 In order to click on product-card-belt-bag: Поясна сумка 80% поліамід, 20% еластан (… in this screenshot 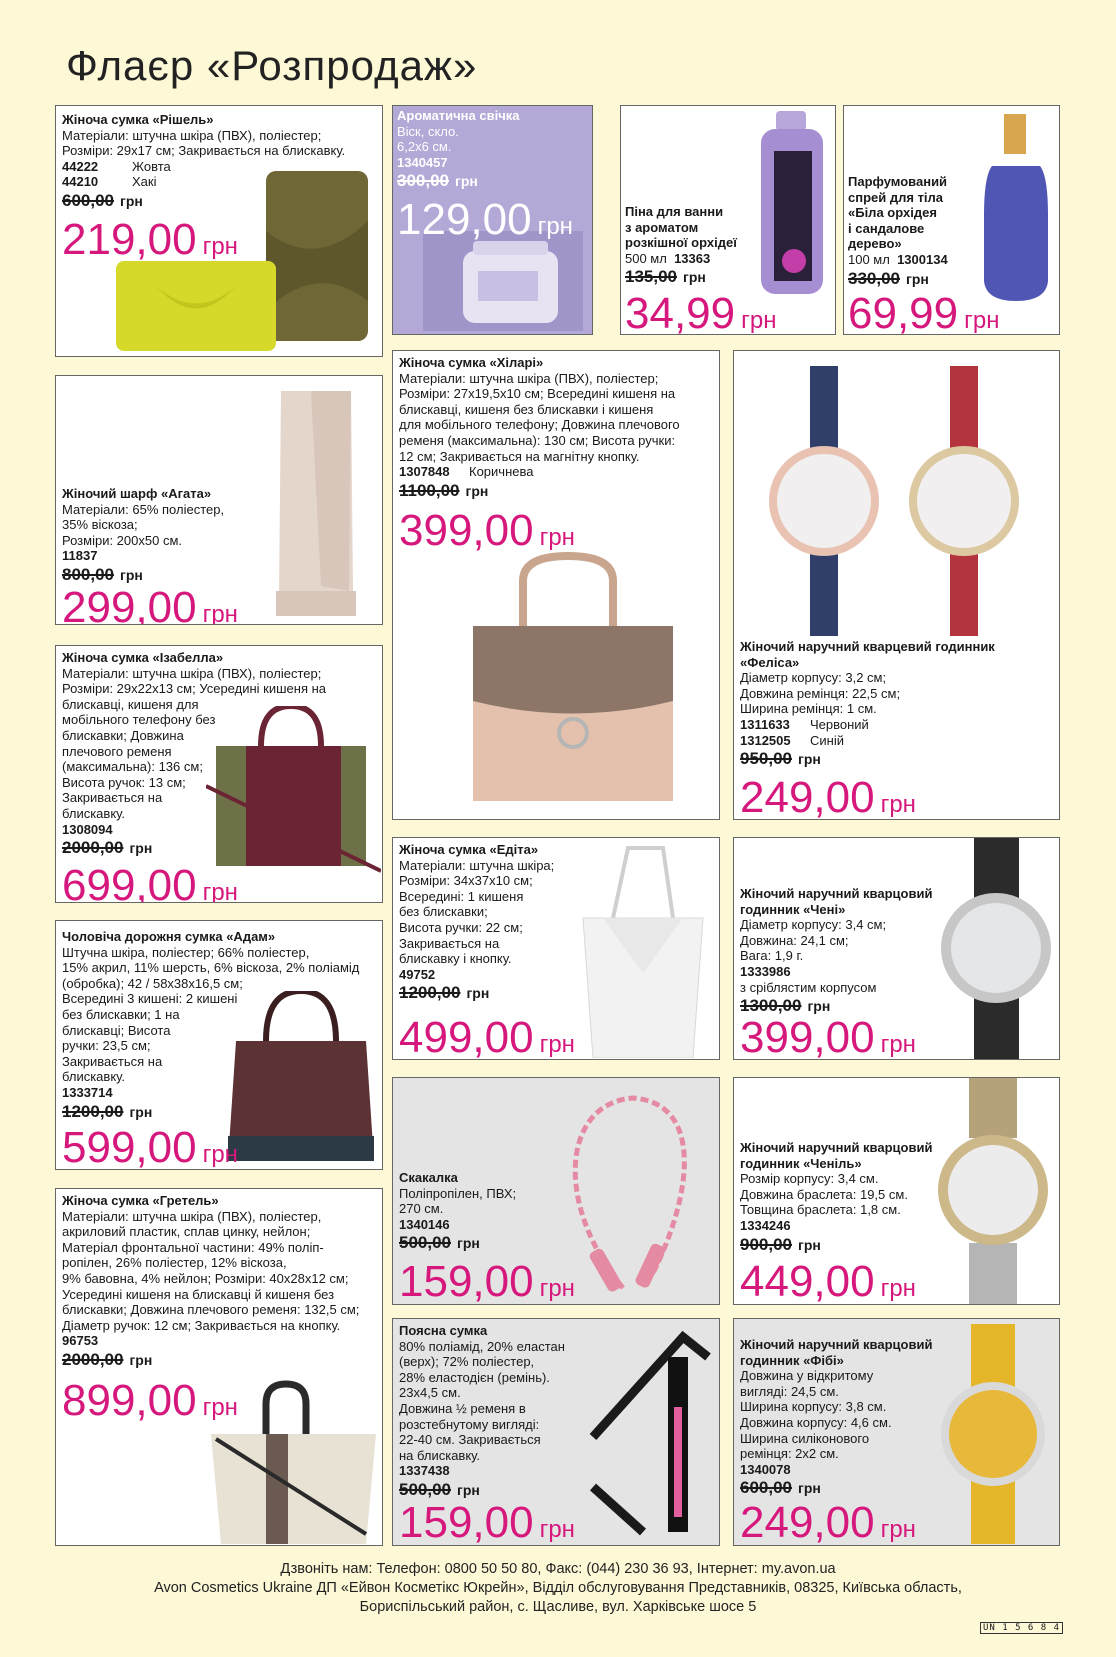, I will do `click(556, 1432)`.